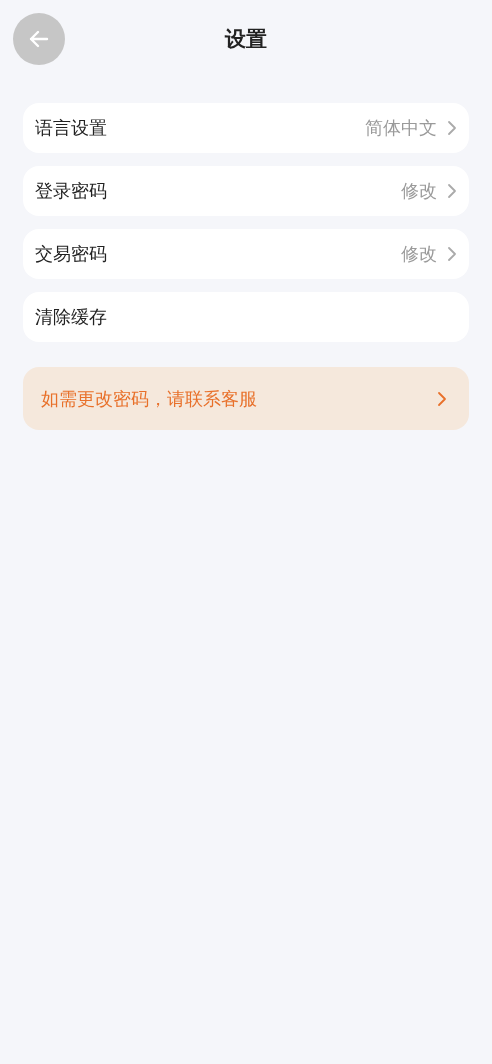 Image resolution: width=492 pixels, height=1064 pixels. What do you see at coordinates (39, 39) in the screenshot?
I see `back-button` at bounding box center [39, 39].